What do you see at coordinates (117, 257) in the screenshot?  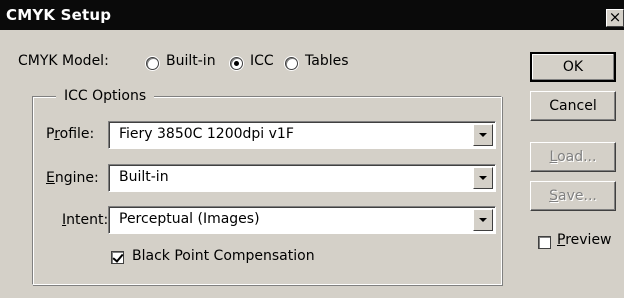 I see `black-point-checkbox` at bounding box center [117, 257].